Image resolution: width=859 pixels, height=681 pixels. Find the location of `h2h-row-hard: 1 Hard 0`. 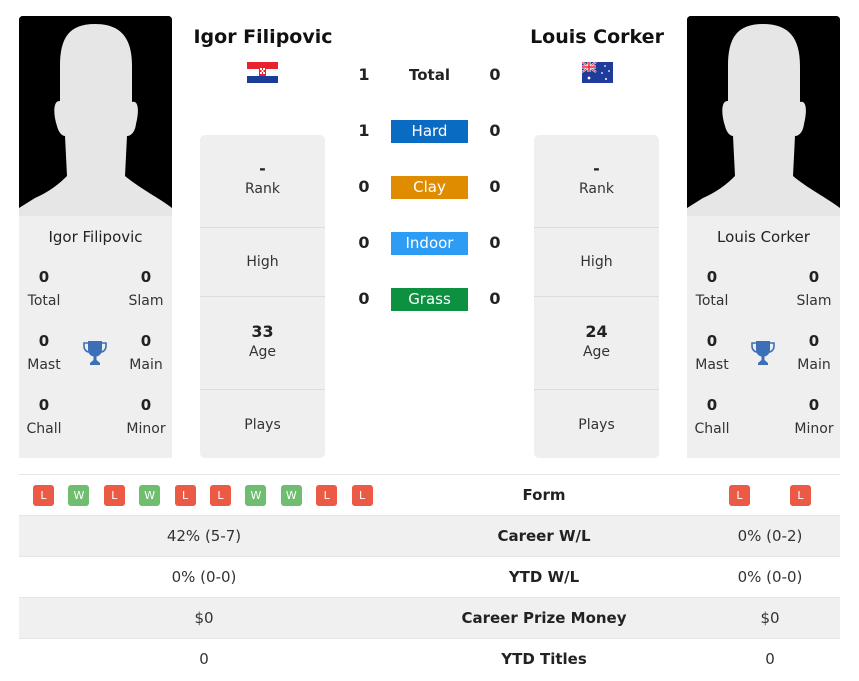

h2h-row-hard: 1 Hard 0 is located at coordinates (430, 131).